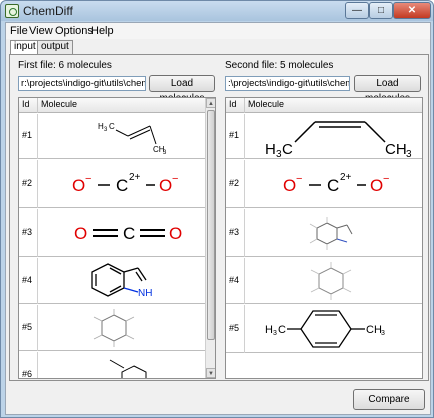  I want to click on menu-bar: File View Options Help, so click(218, 31).